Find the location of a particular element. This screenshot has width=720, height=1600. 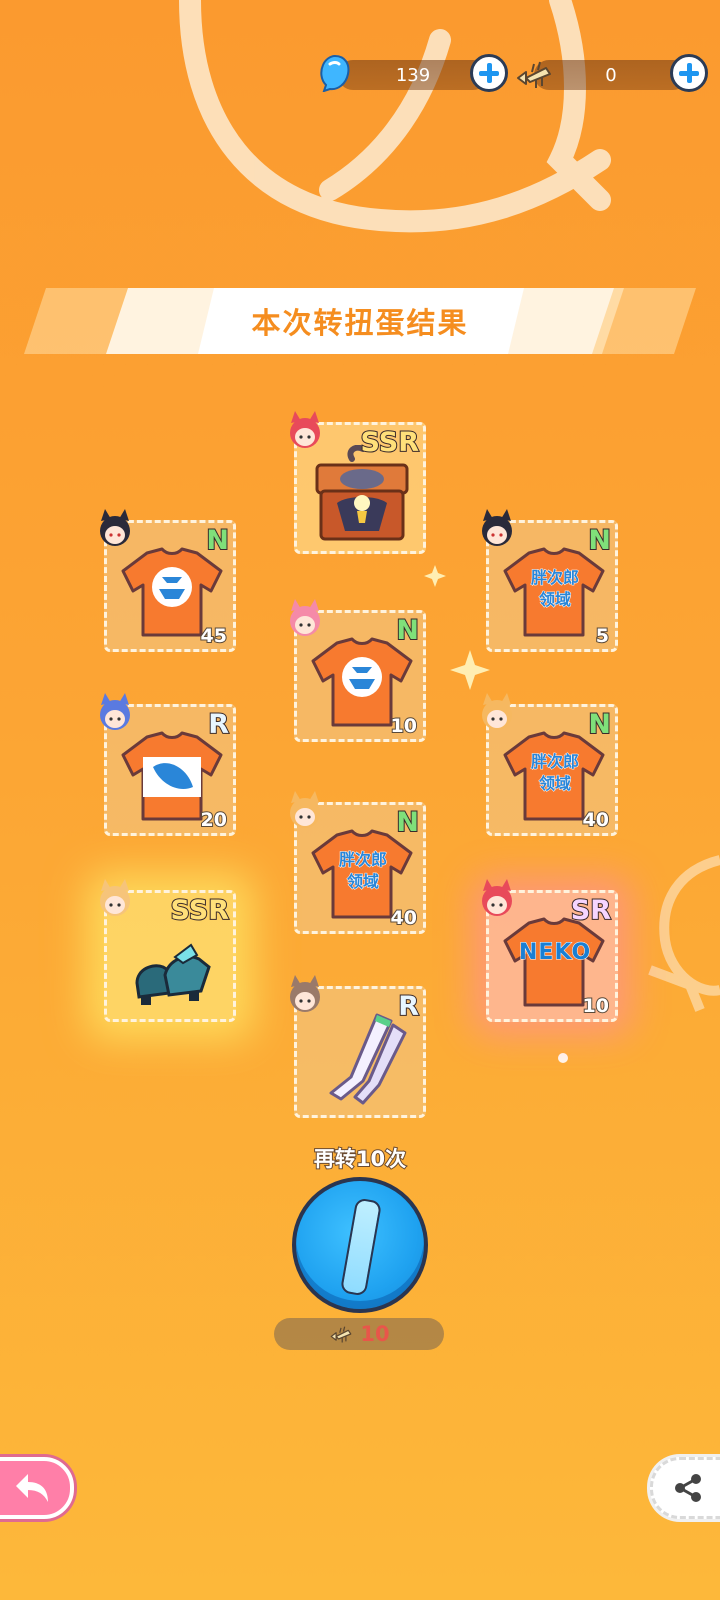

banner-title: 本次转扭蛋结果 is located at coordinates (360, 323).